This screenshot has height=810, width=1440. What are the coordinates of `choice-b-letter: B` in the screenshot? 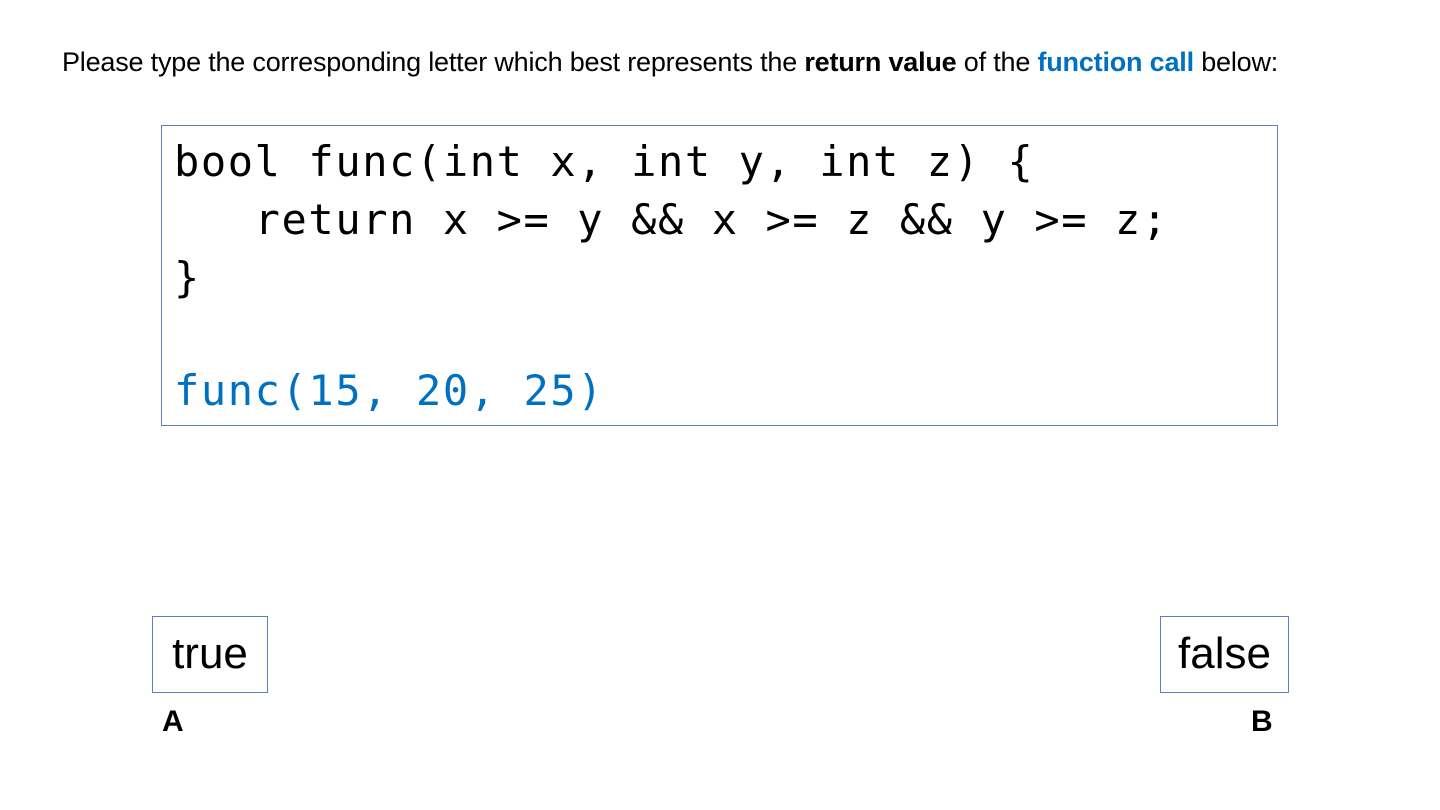 It's located at (1262, 721).